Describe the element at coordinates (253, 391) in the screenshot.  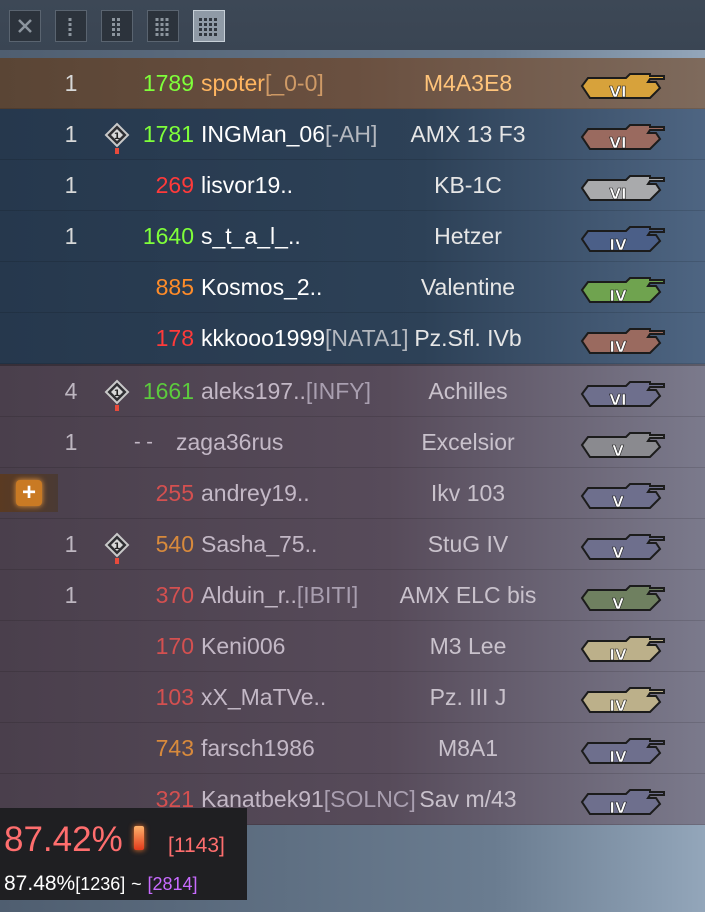
I see `player-nick: aleks197..` at that location.